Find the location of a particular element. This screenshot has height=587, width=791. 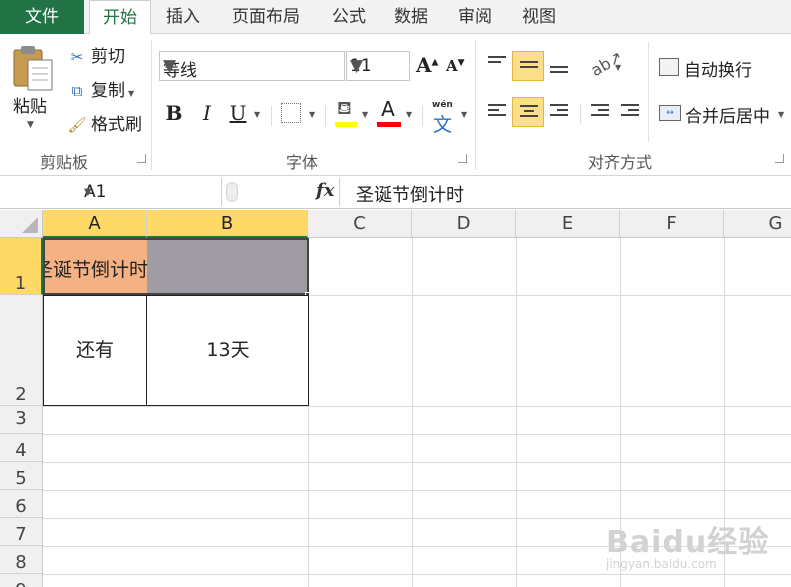

tab-view: 视图 is located at coordinates (539, 17).